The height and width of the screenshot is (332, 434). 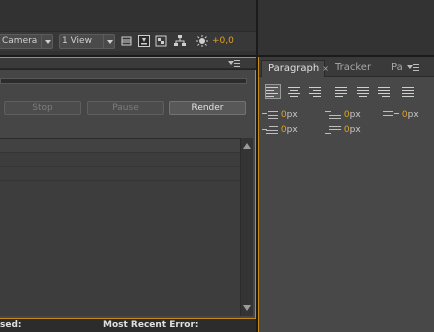 I want to click on tab-overflow-label: Pa, so click(x=397, y=67).